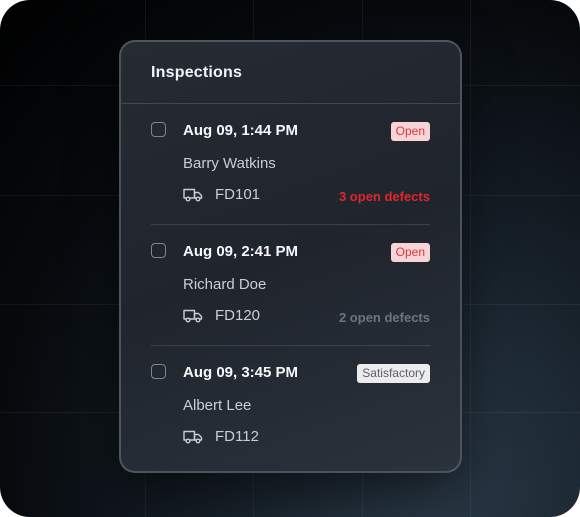  What do you see at coordinates (241, 130) in the screenshot?
I see `inspection-date: Aug 09, 1:44 PM` at bounding box center [241, 130].